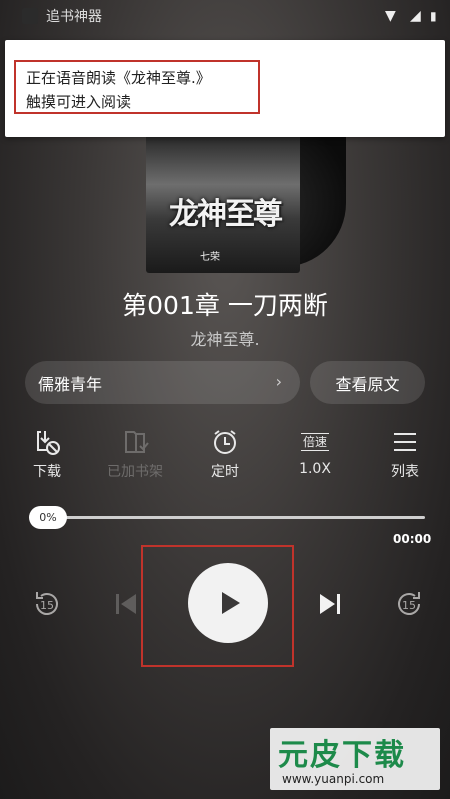  I want to click on app-name: 追书神器, so click(74, 17).